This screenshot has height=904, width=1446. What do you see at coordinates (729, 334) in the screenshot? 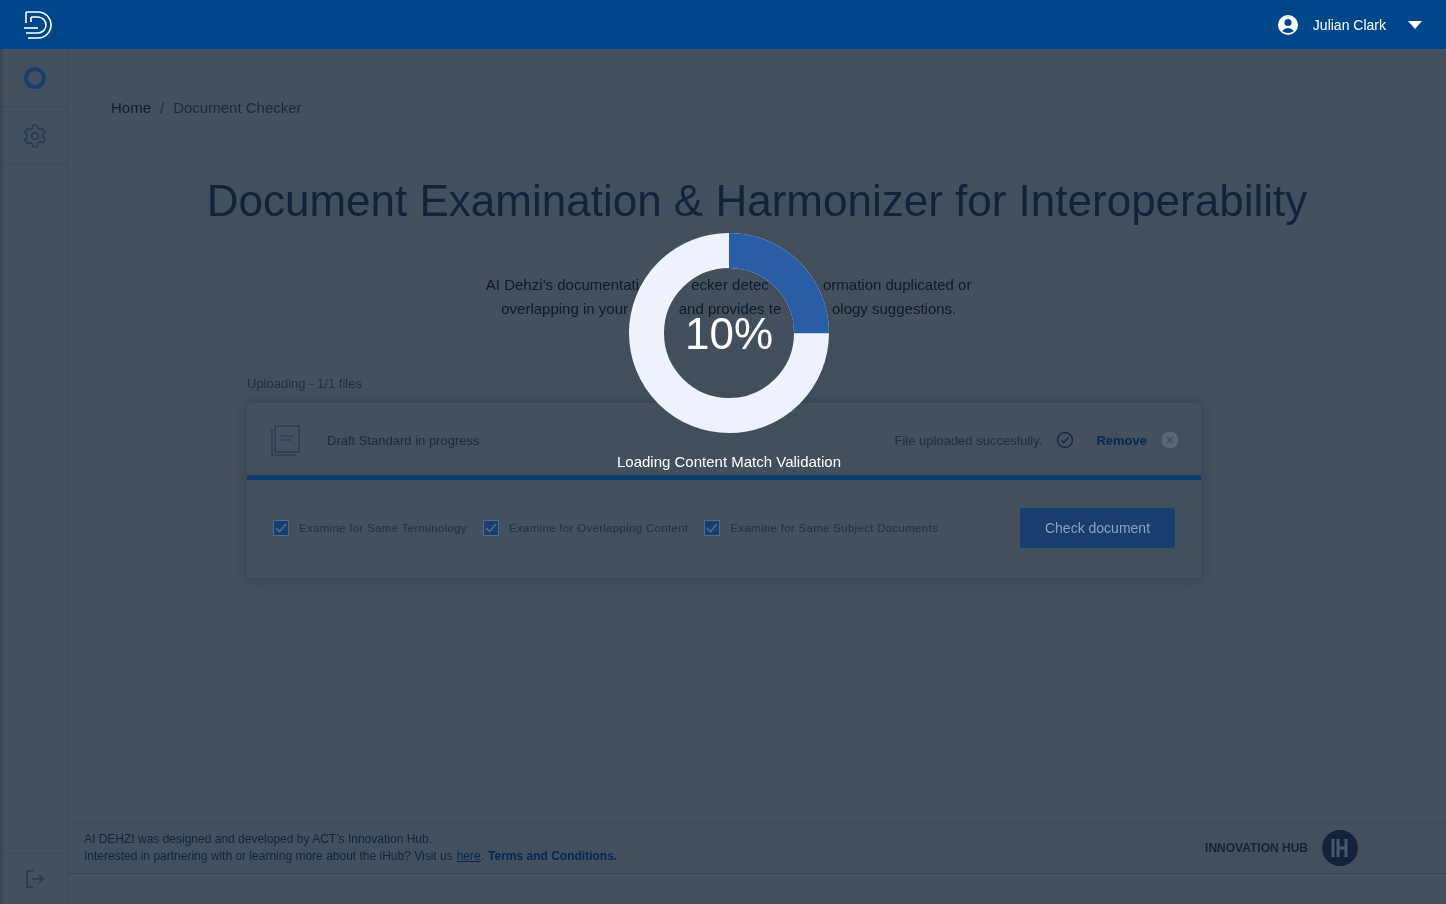
I see `progress-percentage: 10%` at bounding box center [729, 334].